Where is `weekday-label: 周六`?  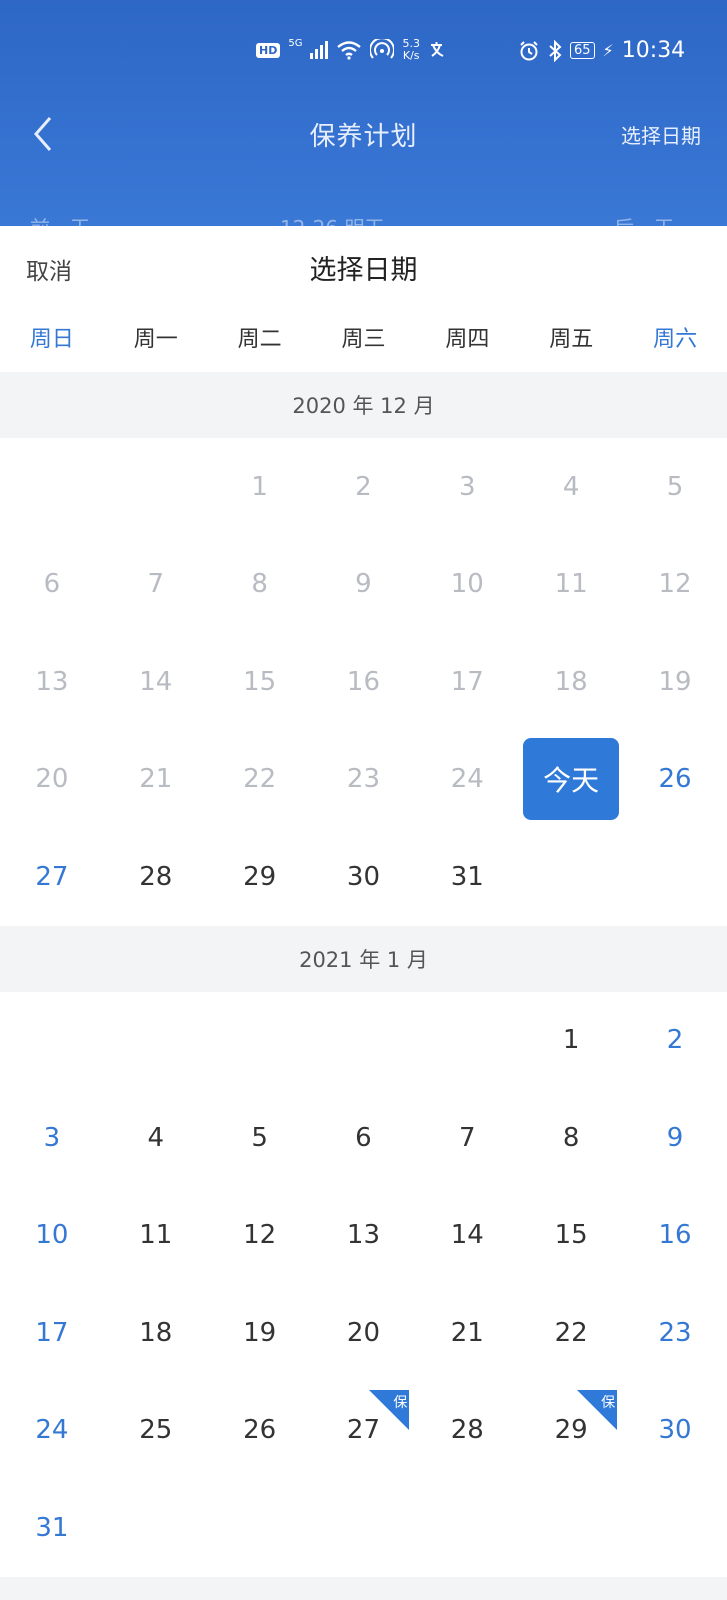 weekday-label: 周六 is located at coordinates (675, 339).